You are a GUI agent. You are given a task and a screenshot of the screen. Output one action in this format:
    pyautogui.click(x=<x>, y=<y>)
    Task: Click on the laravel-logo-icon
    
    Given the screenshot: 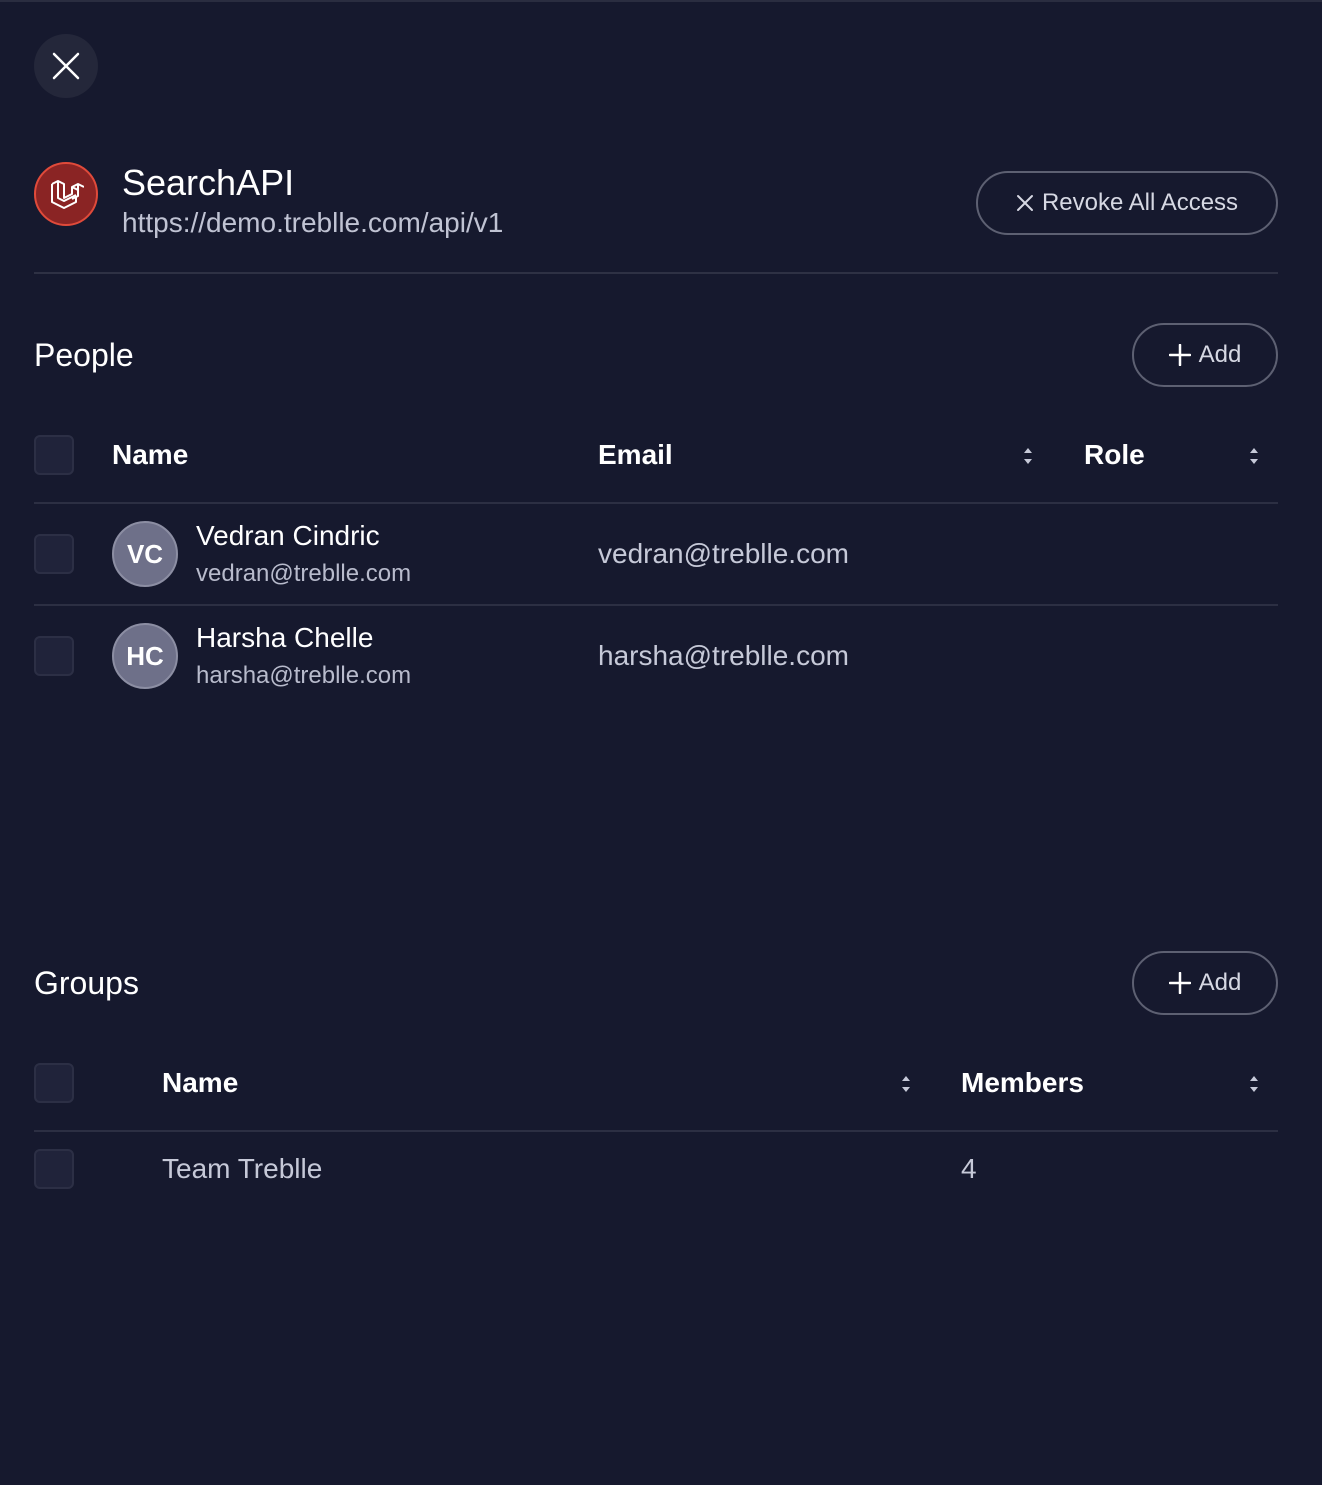 What is the action you would take?
    pyautogui.click(x=67, y=194)
    